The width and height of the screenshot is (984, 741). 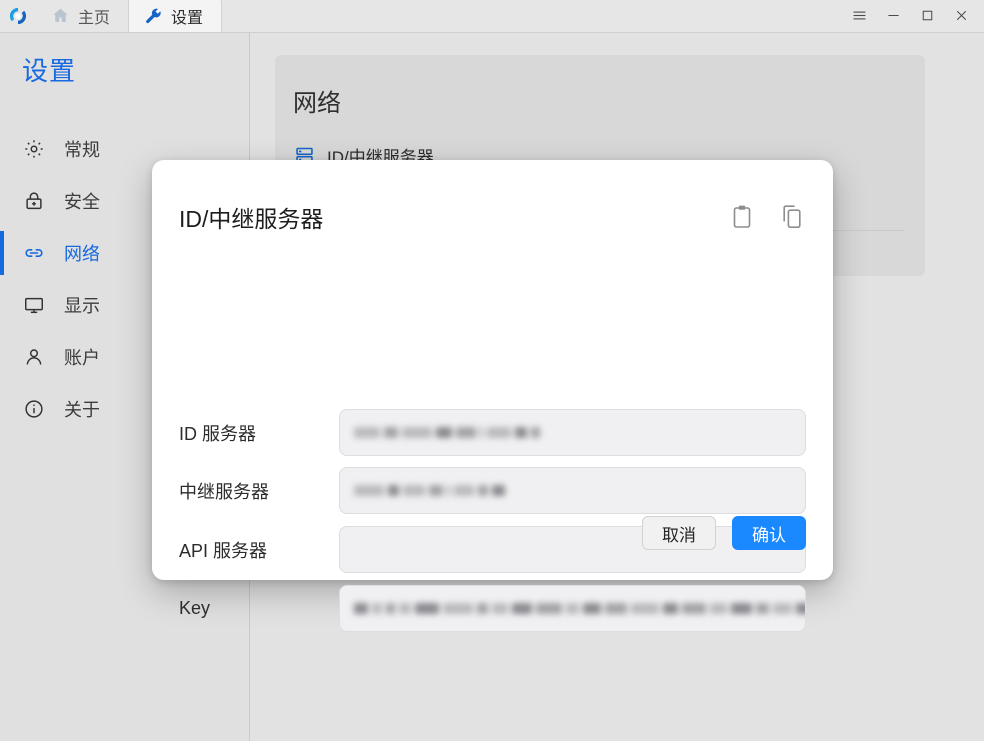 I want to click on lock-icon, so click(x=34, y=201).